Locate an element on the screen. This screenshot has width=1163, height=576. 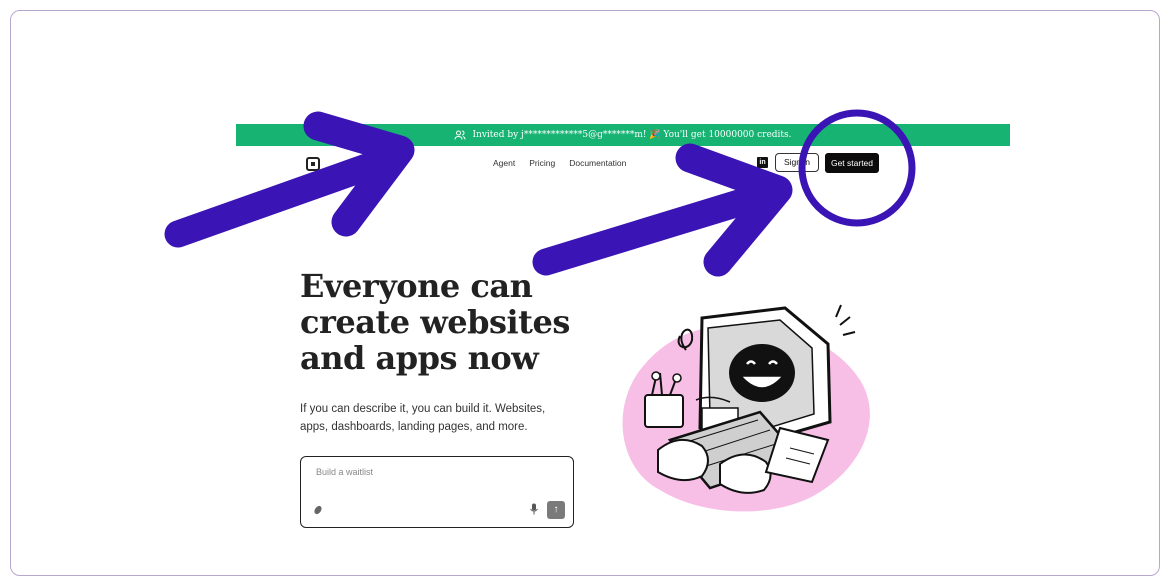
nav-link-documentation: Documentation is located at coordinates (597, 163).